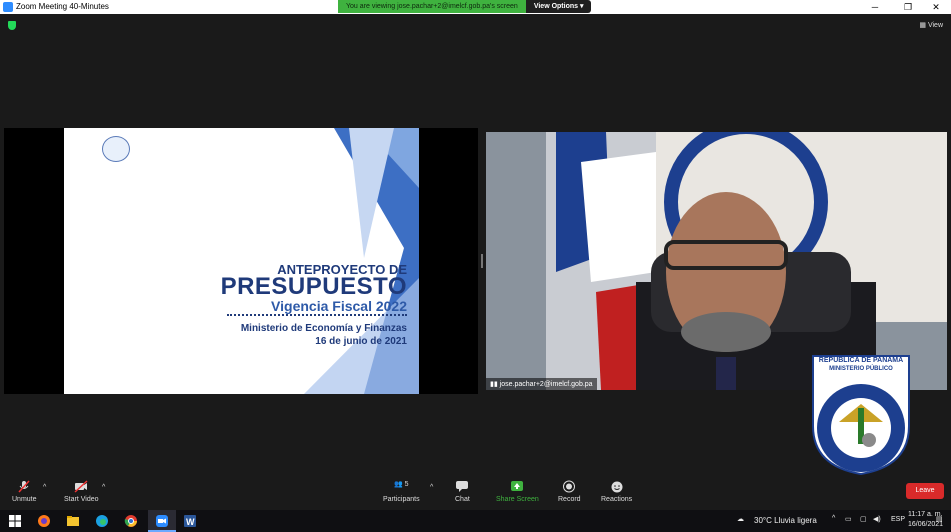  What do you see at coordinates (925, 491) in the screenshot?
I see `leave-button: Leave` at bounding box center [925, 491].